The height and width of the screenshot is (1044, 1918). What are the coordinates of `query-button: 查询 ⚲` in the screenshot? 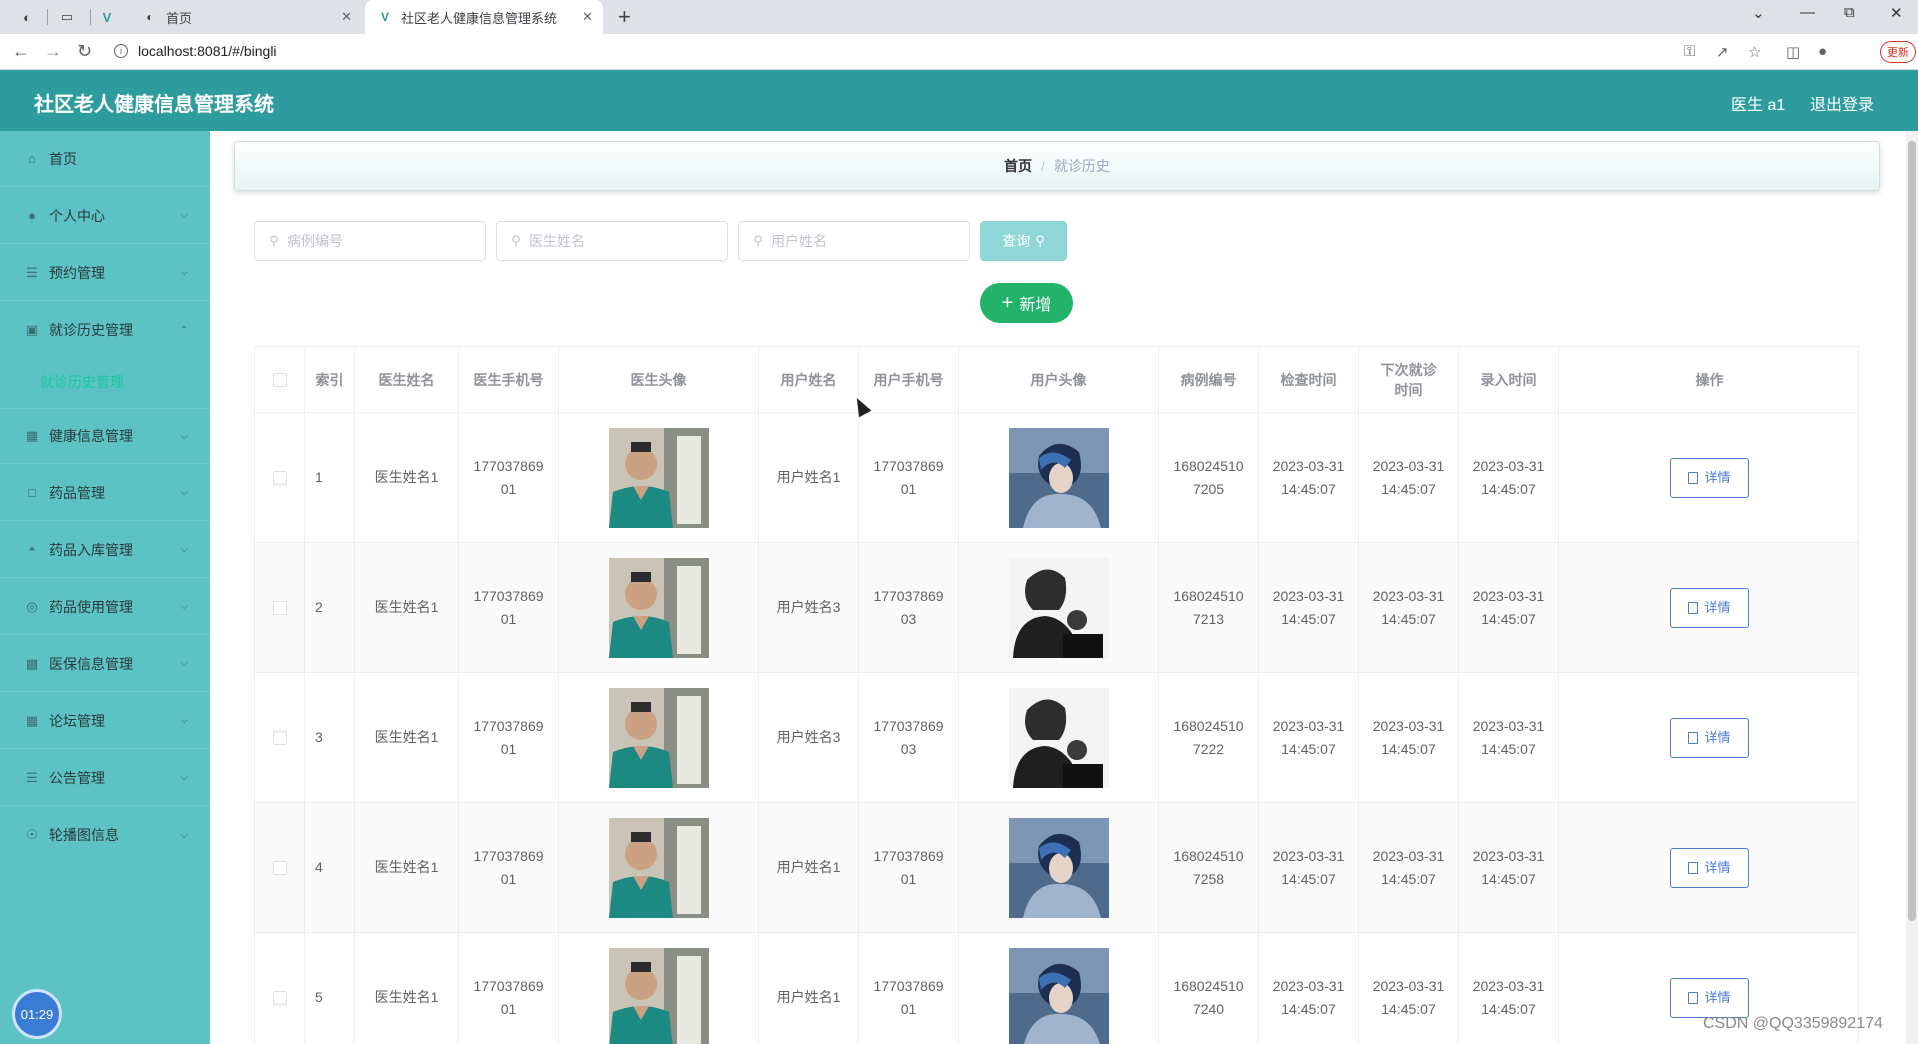 It's located at (1023, 241).